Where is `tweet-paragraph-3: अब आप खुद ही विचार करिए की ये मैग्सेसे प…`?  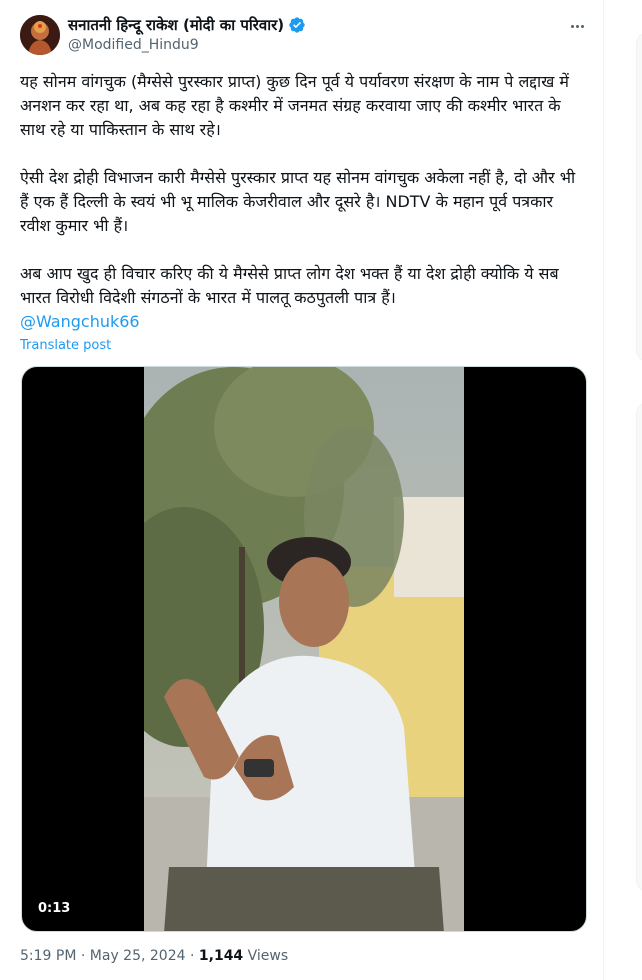 tweet-paragraph-3: अब आप खुद ही विचार करिए की ये मैग्सेसे प… is located at coordinates (292, 285).